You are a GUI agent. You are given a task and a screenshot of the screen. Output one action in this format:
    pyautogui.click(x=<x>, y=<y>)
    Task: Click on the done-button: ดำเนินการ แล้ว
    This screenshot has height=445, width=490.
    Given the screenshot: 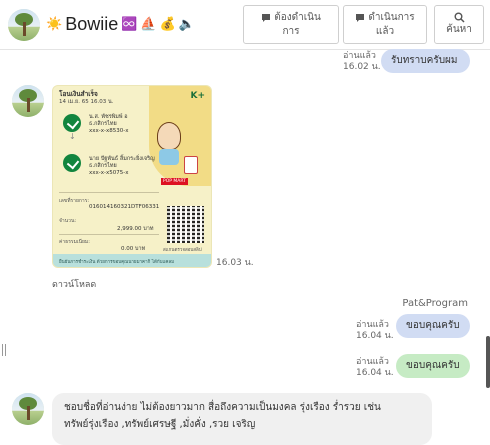 What is the action you would take?
    pyautogui.click(x=385, y=24)
    